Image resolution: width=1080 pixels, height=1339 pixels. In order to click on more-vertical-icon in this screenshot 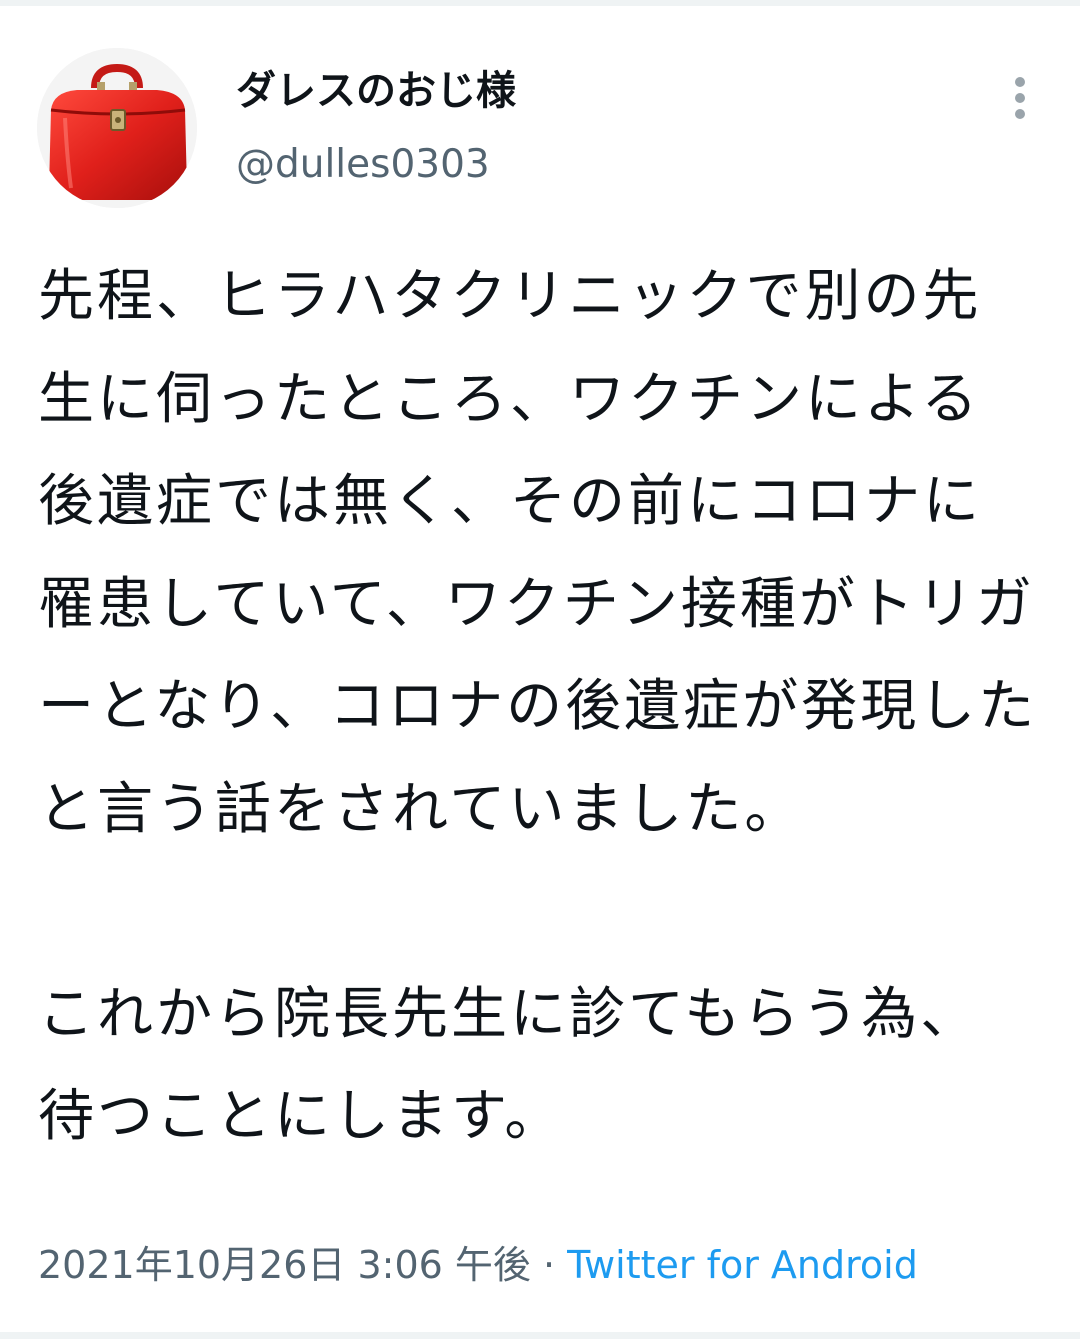, I will do `click(1020, 98)`.